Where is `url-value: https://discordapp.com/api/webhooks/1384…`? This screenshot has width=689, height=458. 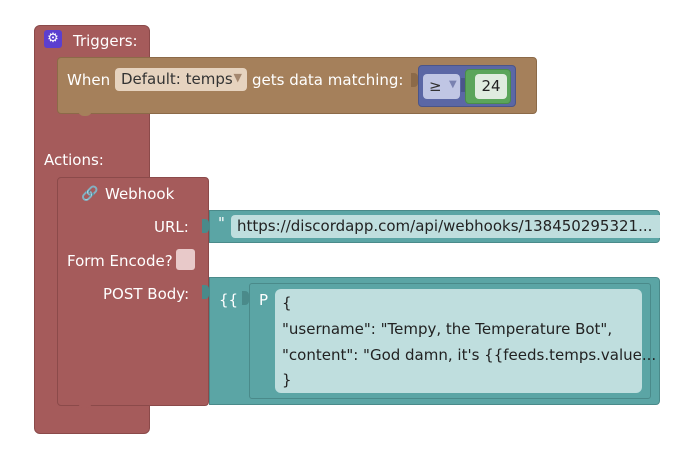
url-value: https://discordapp.com/api/webhooks/1384… is located at coordinates (445, 226).